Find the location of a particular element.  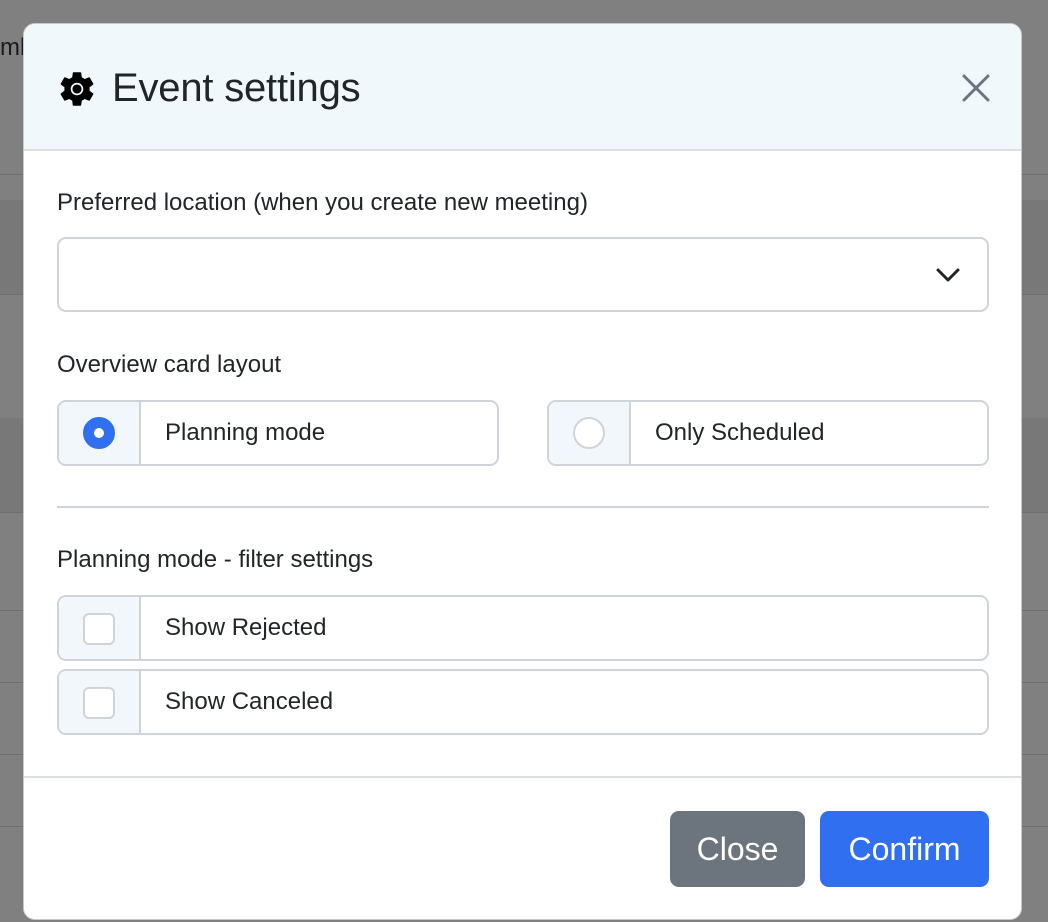

show-canceled-label: Show Canceled is located at coordinates (249, 701).